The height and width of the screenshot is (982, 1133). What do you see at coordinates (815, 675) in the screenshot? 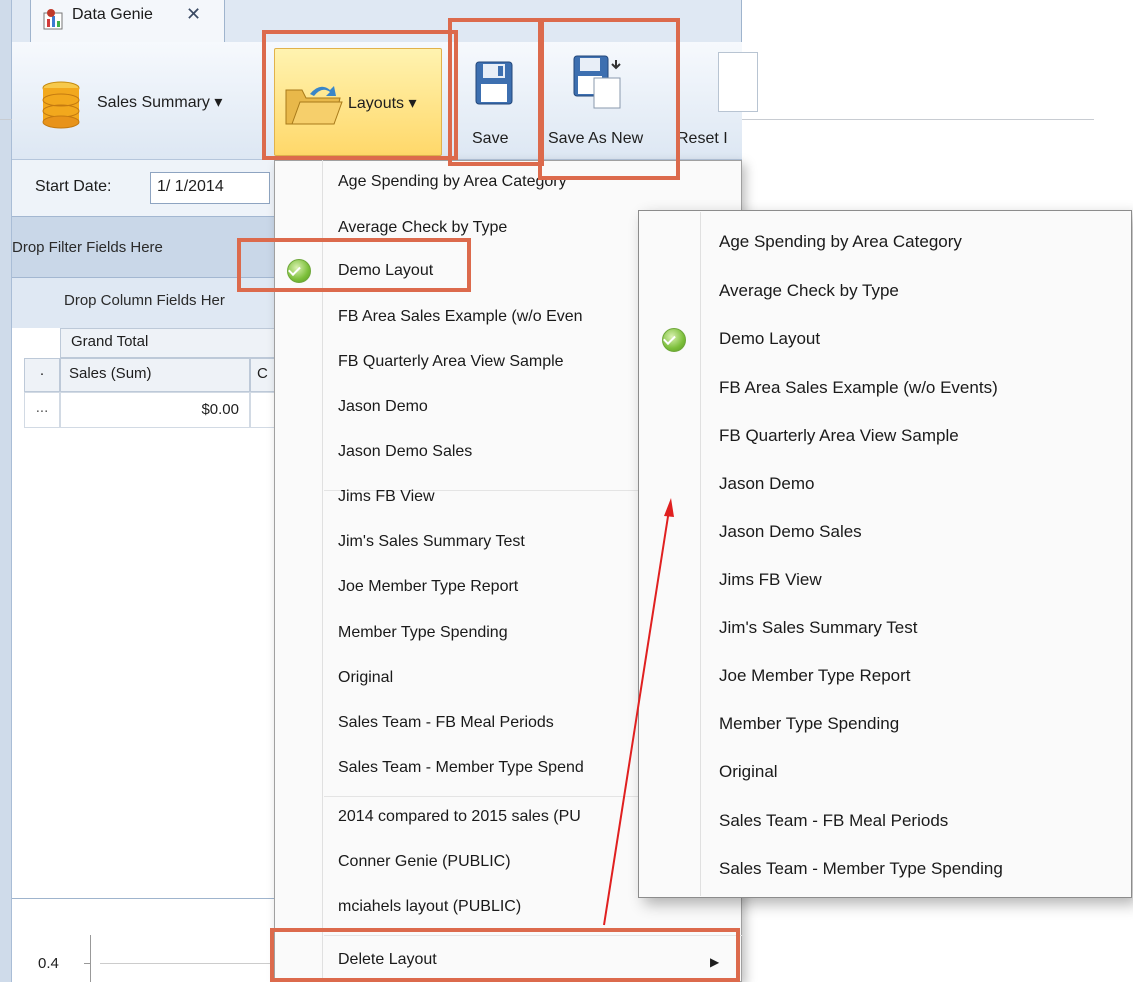
I see `zoom-menu-item: Joe Member Type Report` at bounding box center [815, 675].